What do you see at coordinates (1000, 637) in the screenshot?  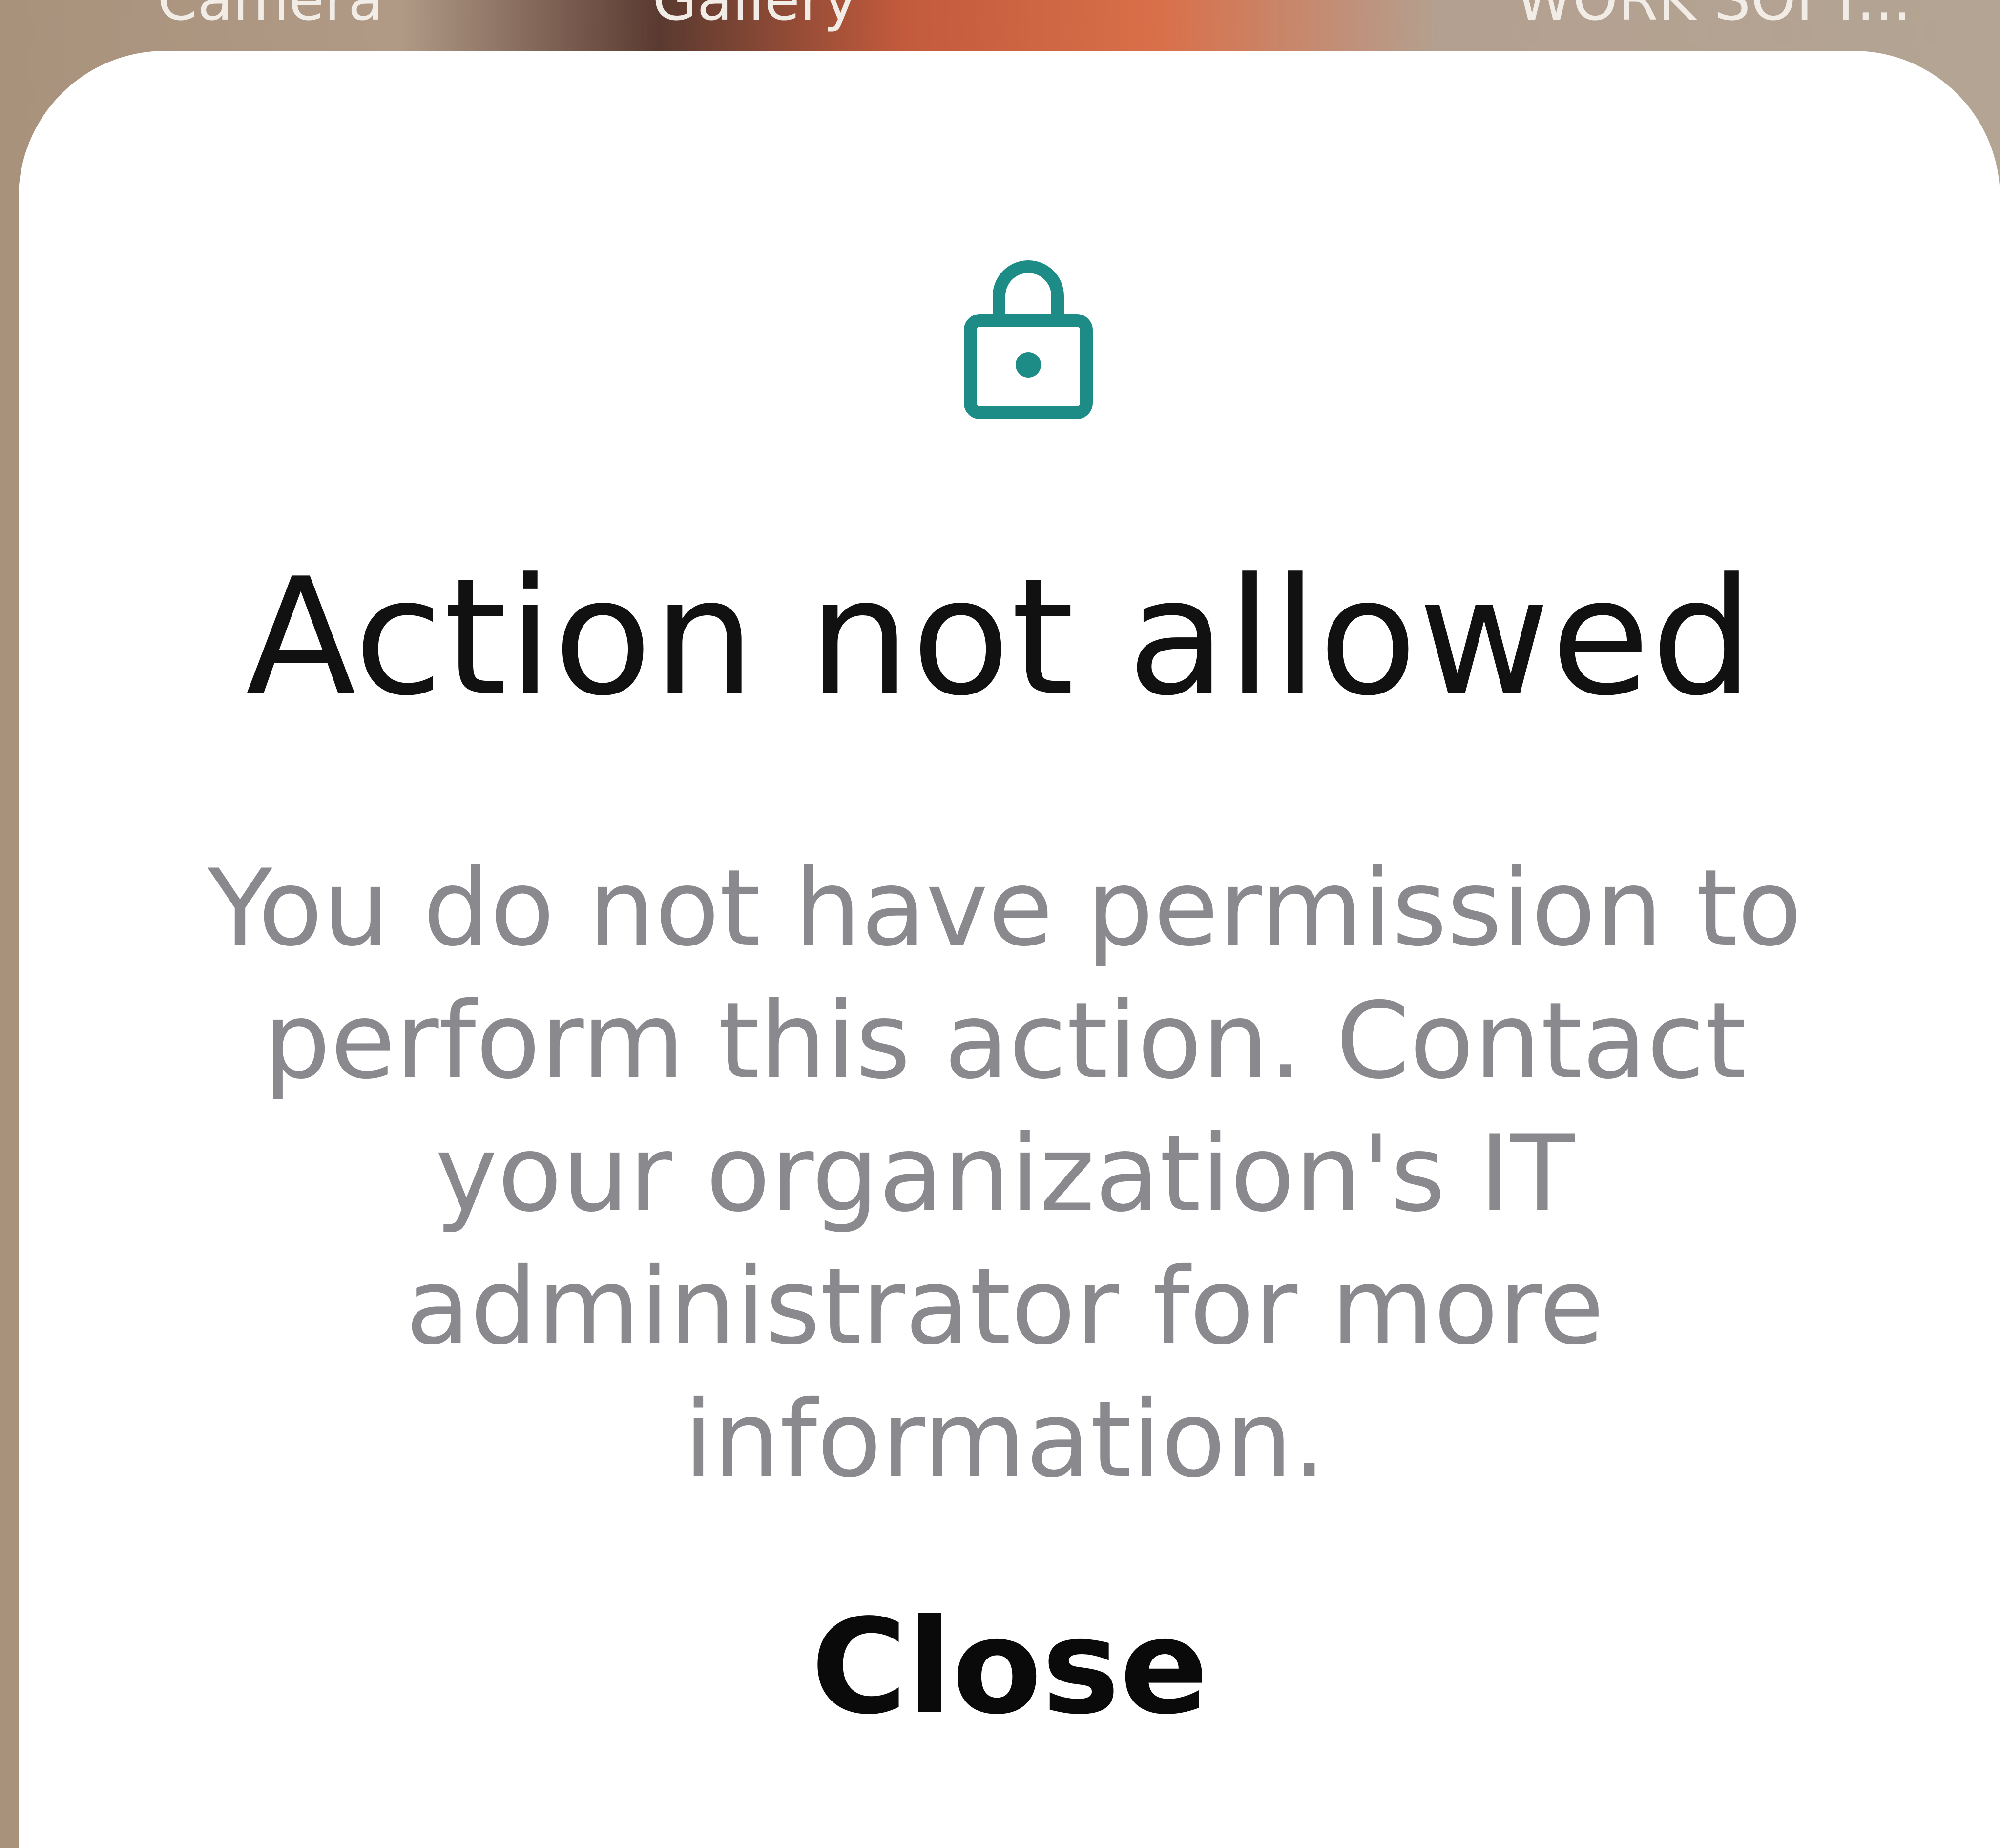 I see `dialog-title: Action not allowed` at bounding box center [1000, 637].